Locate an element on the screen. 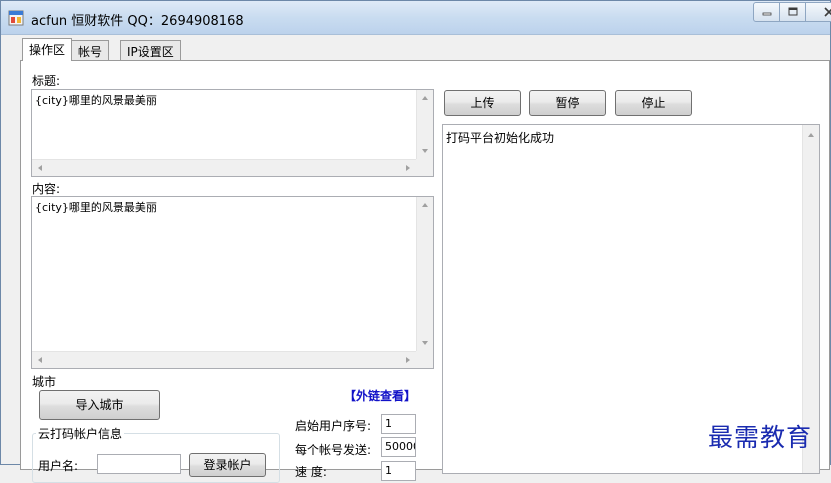  title-label: 标题: is located at coordinates (46, 80).